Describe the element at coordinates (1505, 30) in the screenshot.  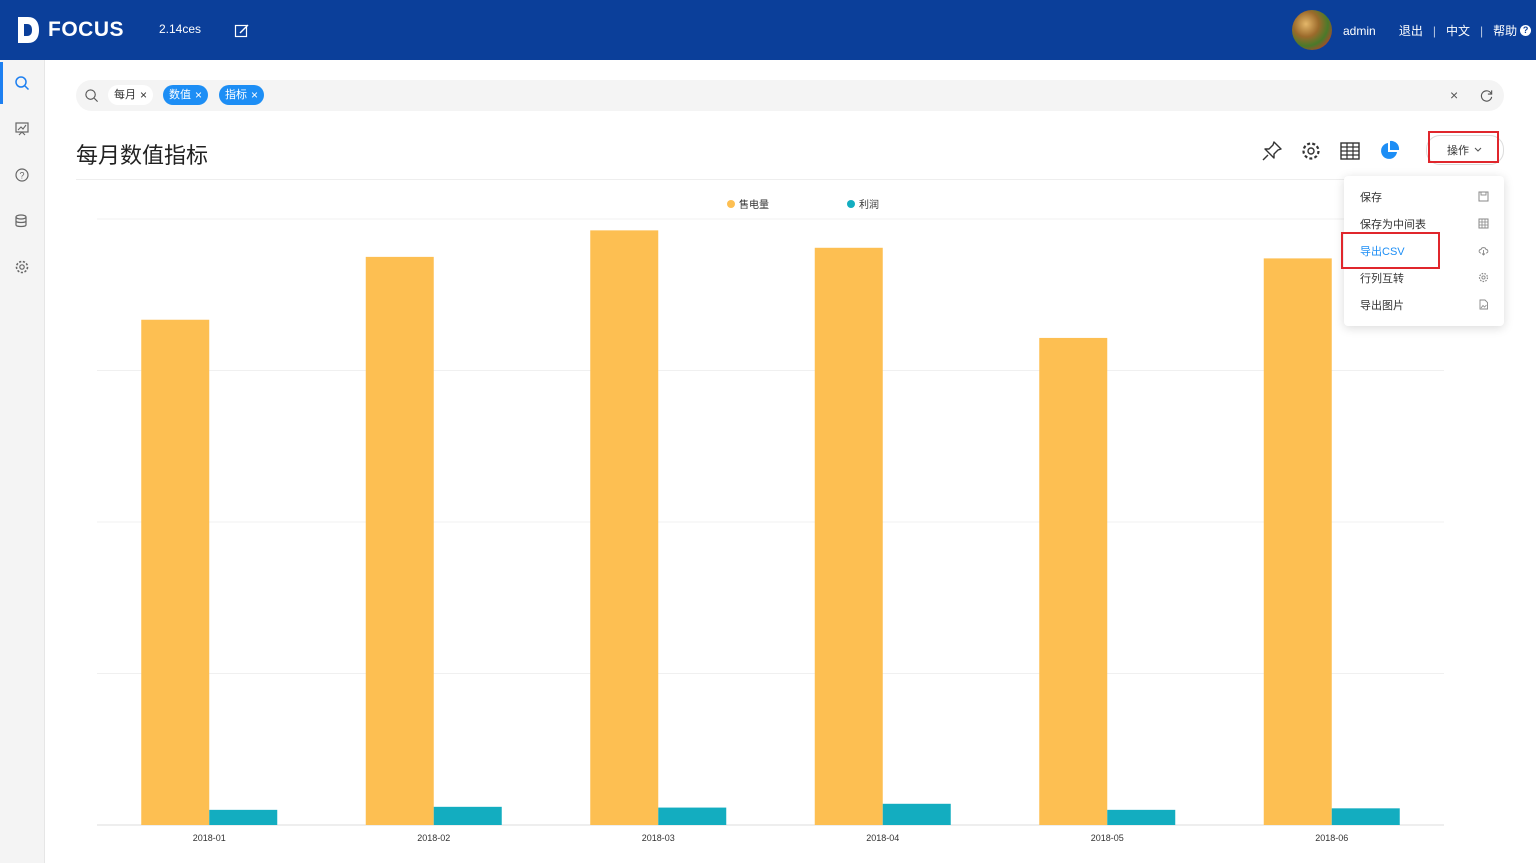
I see `help-link: 帮助` at that location.